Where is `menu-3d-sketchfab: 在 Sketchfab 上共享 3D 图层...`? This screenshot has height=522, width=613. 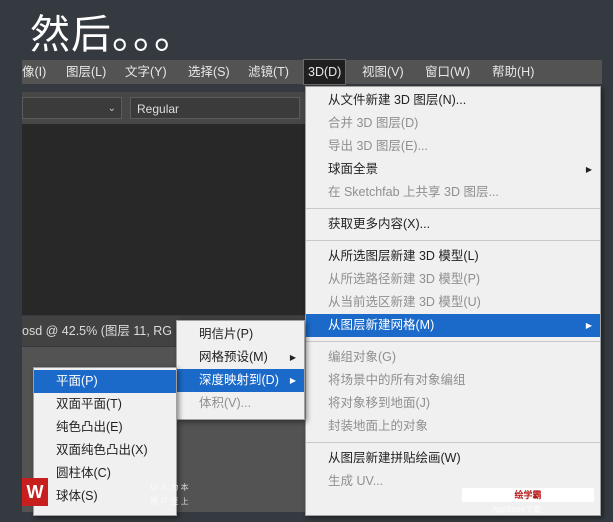
menu-3d-sketchfab: 在 Sketchfab 上共享 3D 图层... is located at coordinates (453, 192).